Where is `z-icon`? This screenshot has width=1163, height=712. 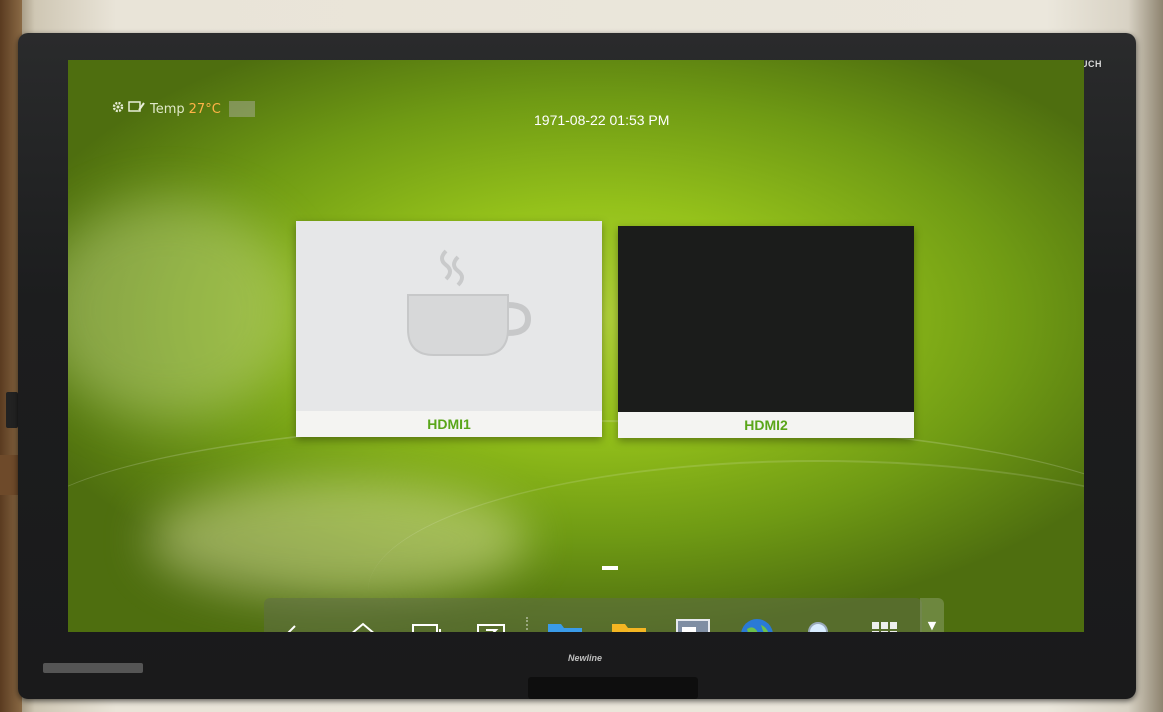 z-icon is located at coordinates (491, 628).